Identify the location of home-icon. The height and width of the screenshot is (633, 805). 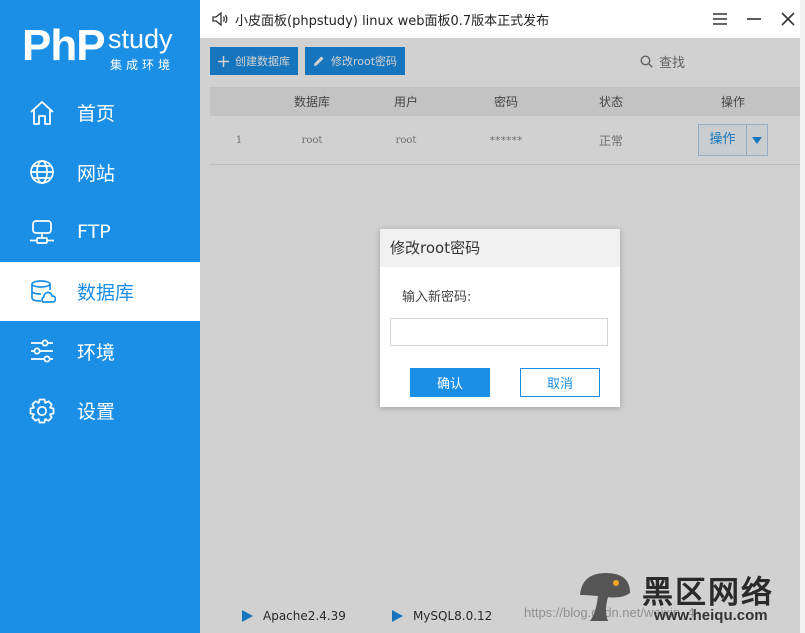
(42, 113).